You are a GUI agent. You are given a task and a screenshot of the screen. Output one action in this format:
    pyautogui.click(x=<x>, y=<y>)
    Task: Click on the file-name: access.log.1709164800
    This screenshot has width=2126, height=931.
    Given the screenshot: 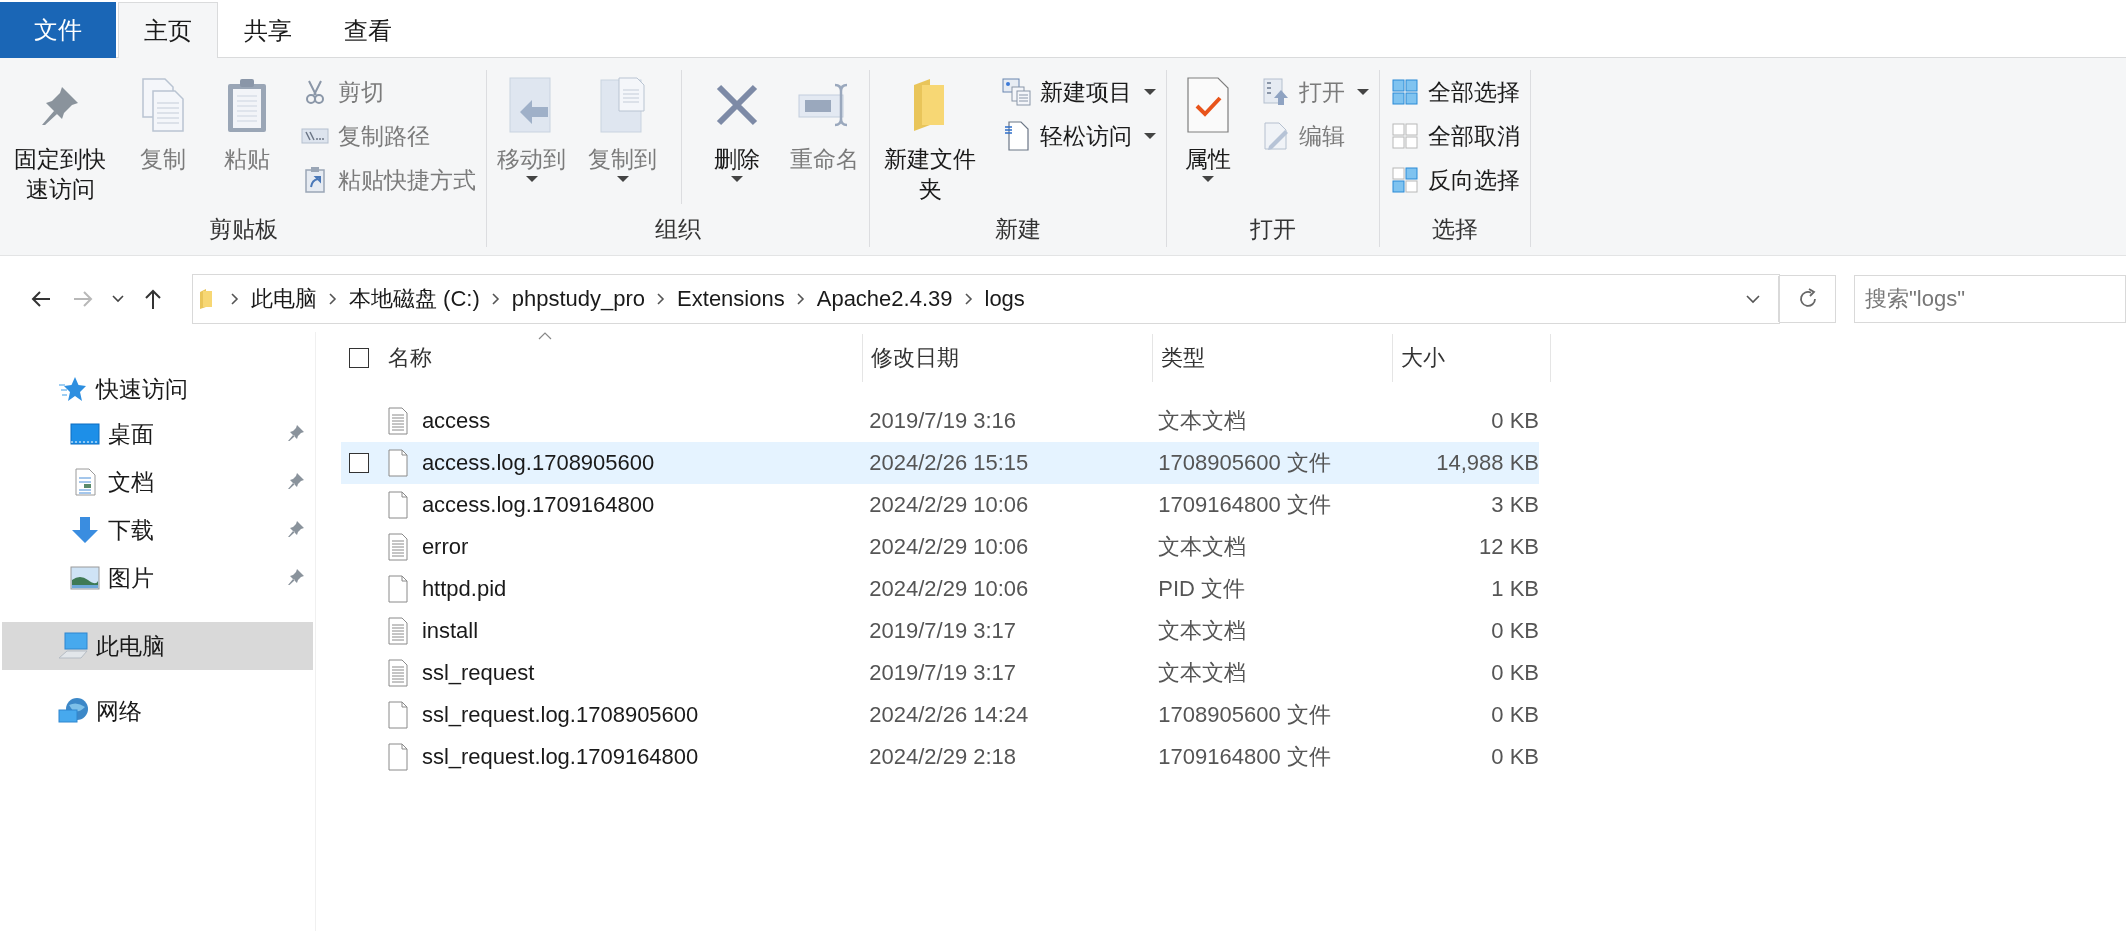 What is the action you would take?
    pyautogui.click(x=538, y=505)
    